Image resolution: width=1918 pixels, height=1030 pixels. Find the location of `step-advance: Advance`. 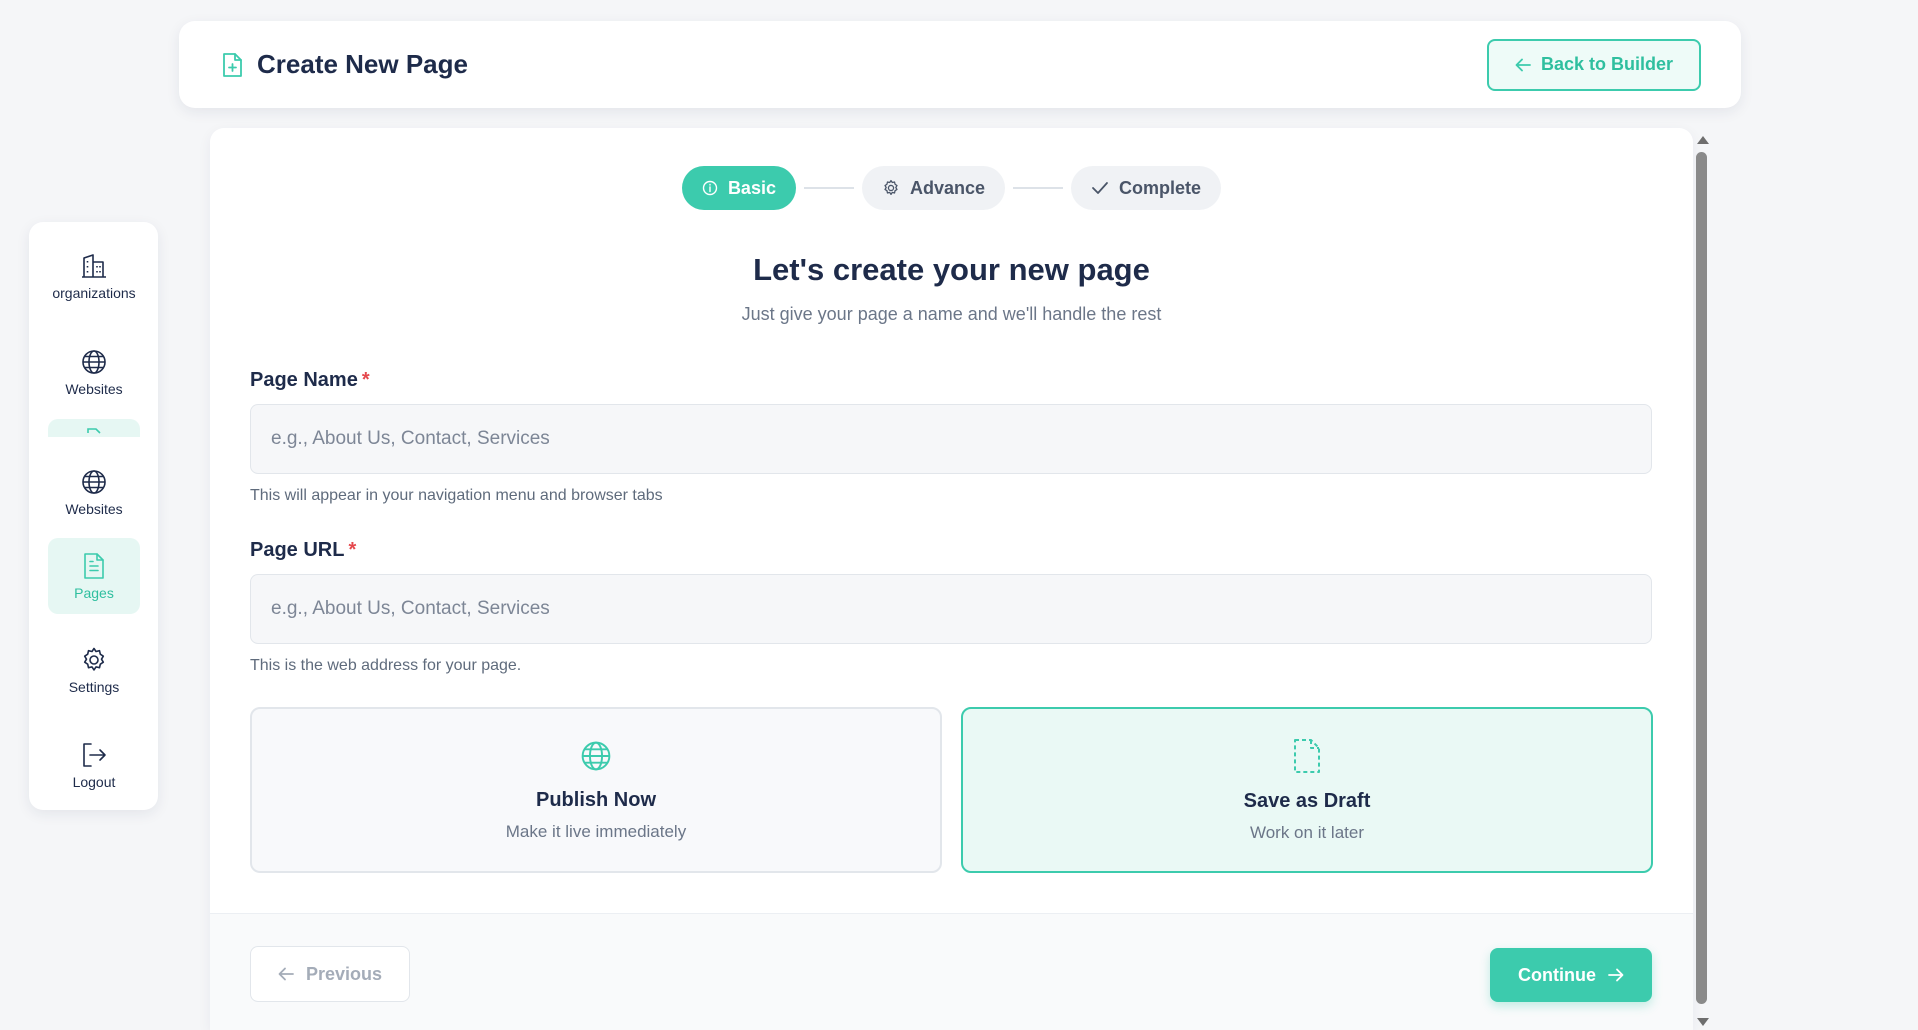

step-advance: Advance is located at coordinates (933, 188).